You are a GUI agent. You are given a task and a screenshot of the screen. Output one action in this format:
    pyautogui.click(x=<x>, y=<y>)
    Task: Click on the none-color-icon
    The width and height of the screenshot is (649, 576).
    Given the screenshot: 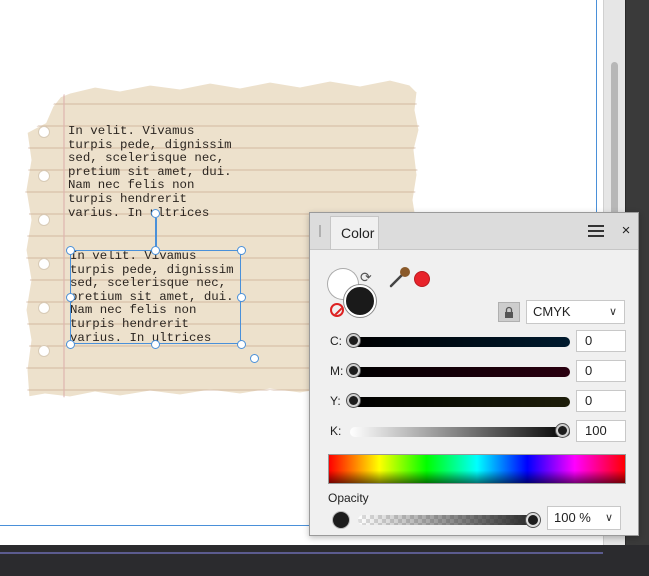 What is the action you would take?
    pyautogui.click(x=337, y=310)
    